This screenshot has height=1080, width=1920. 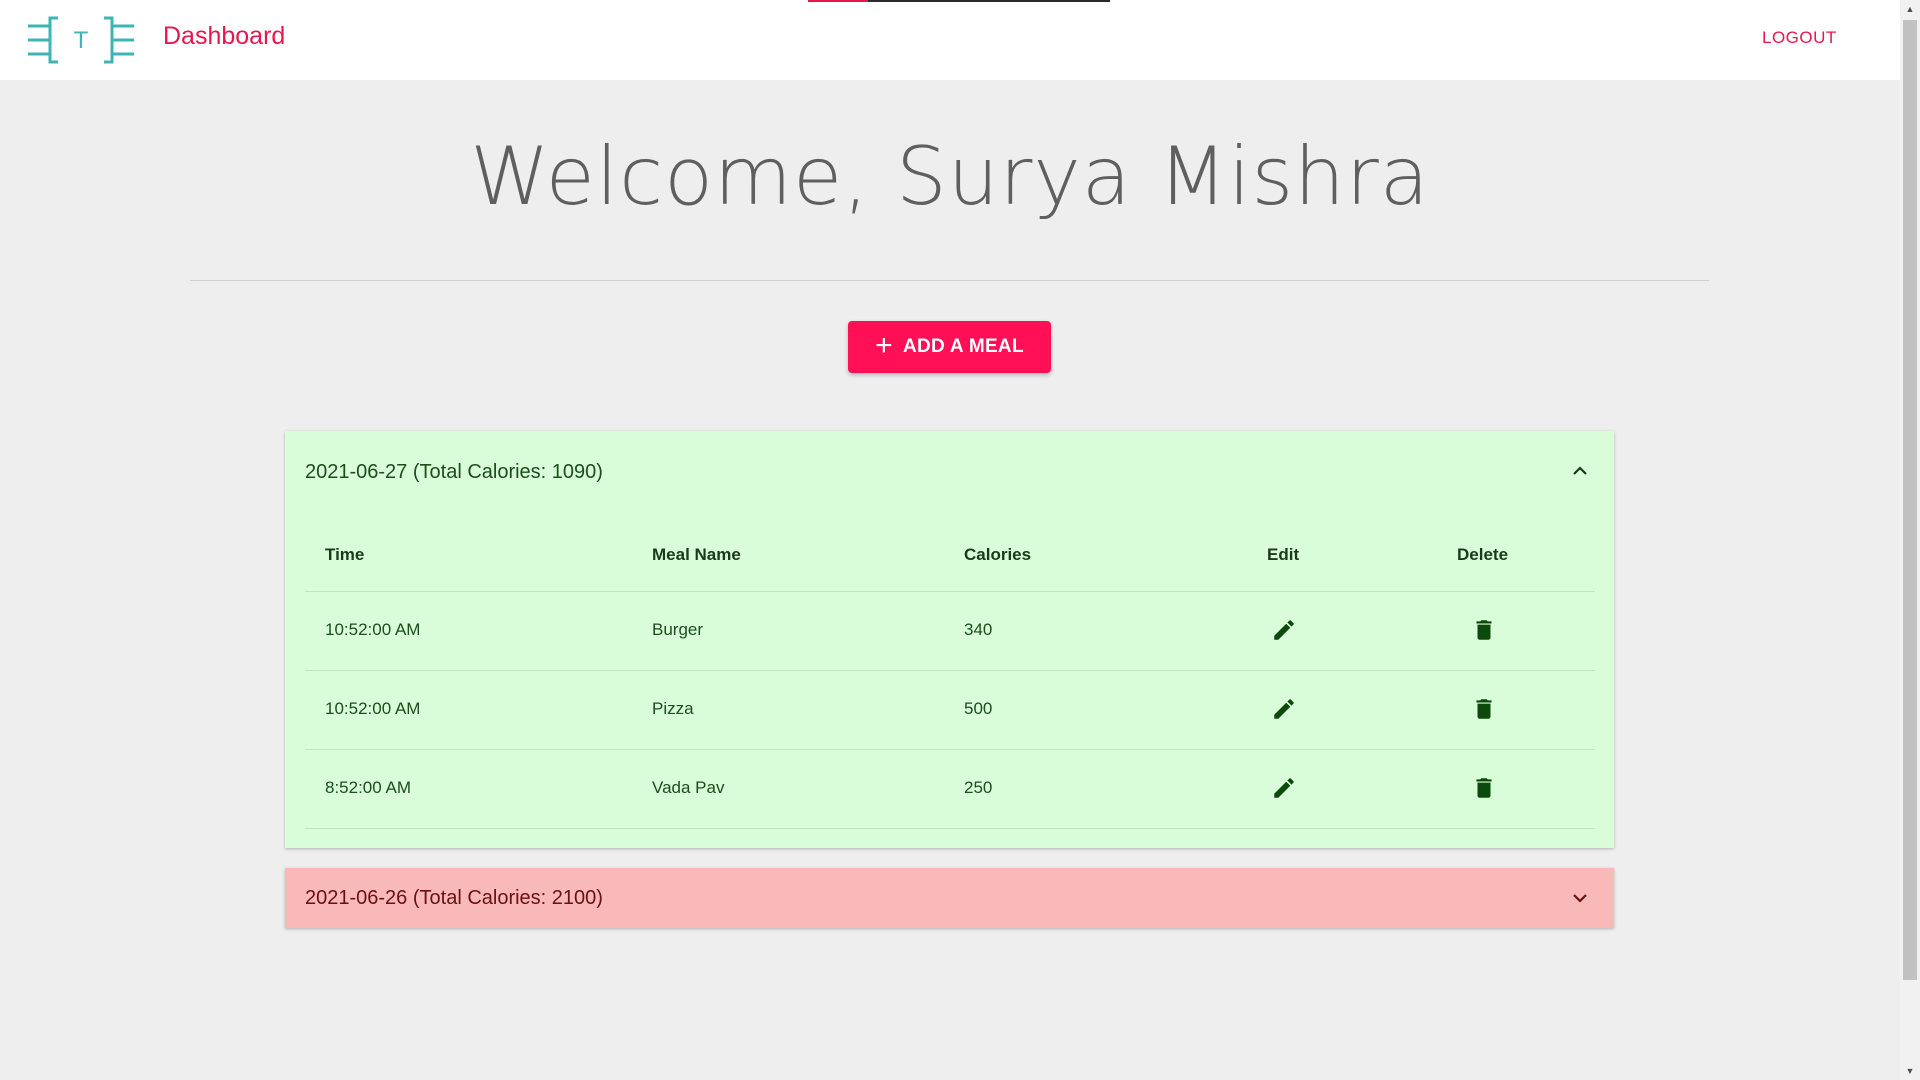 I want to click on meal-calories: 500, so click(x=978, y=708).